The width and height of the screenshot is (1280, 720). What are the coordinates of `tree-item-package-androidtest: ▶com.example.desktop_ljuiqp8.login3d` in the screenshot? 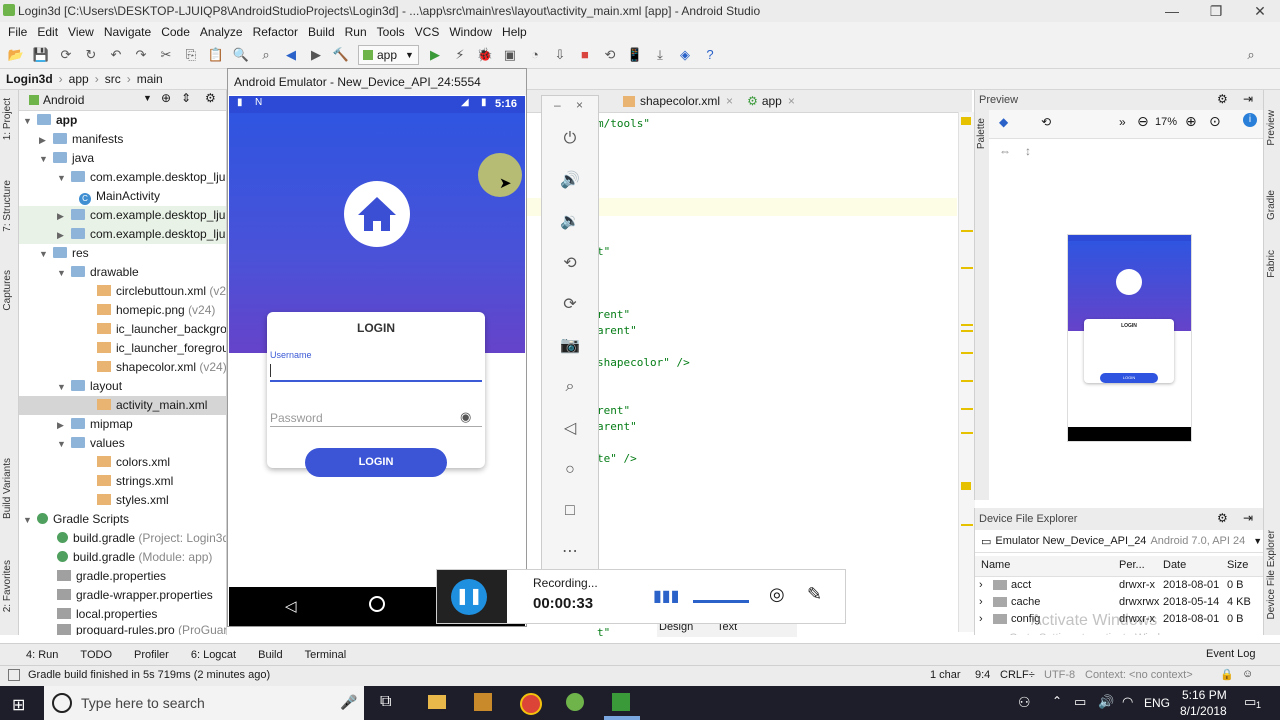 It's located at (122, 234).